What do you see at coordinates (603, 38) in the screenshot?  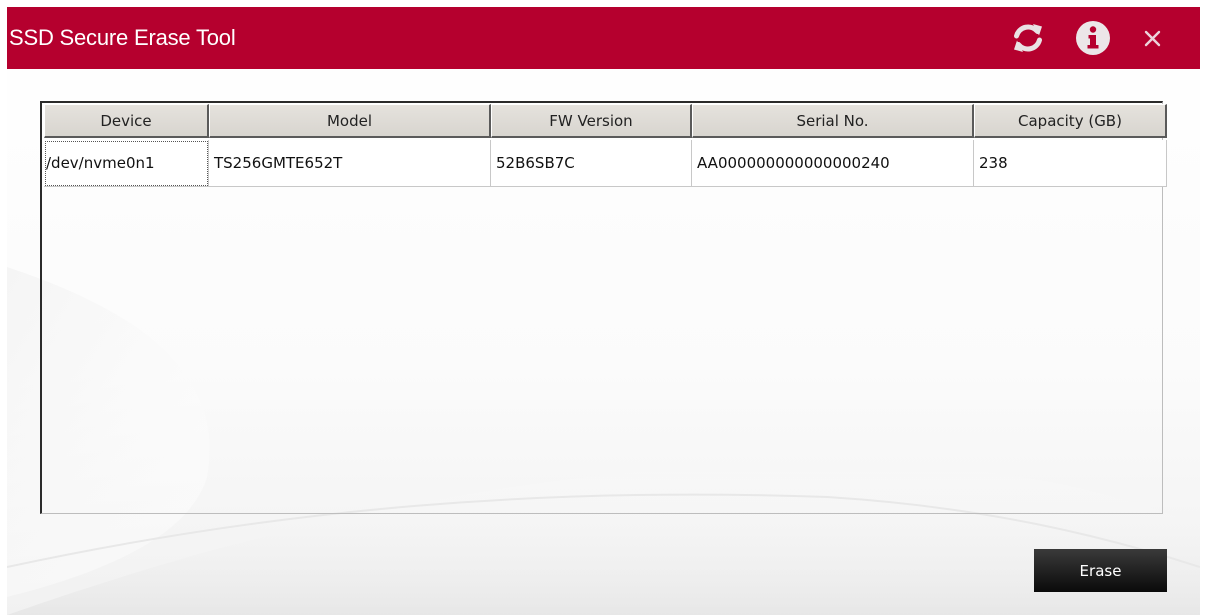 I see `title-bar: SSD Secure Erase Tool` at bounding box center [603, 38].